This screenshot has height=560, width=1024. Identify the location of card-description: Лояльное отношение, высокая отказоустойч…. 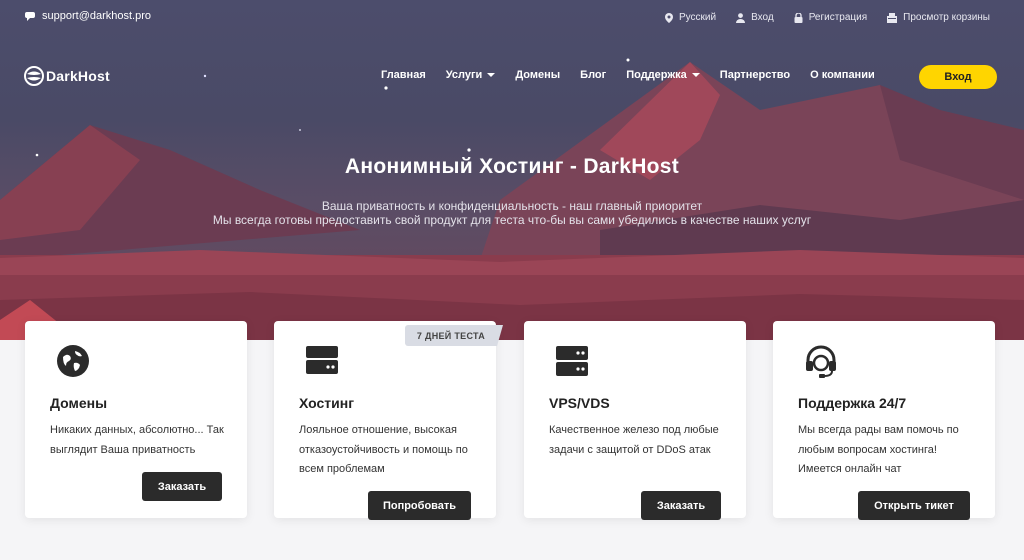
(383, 449).